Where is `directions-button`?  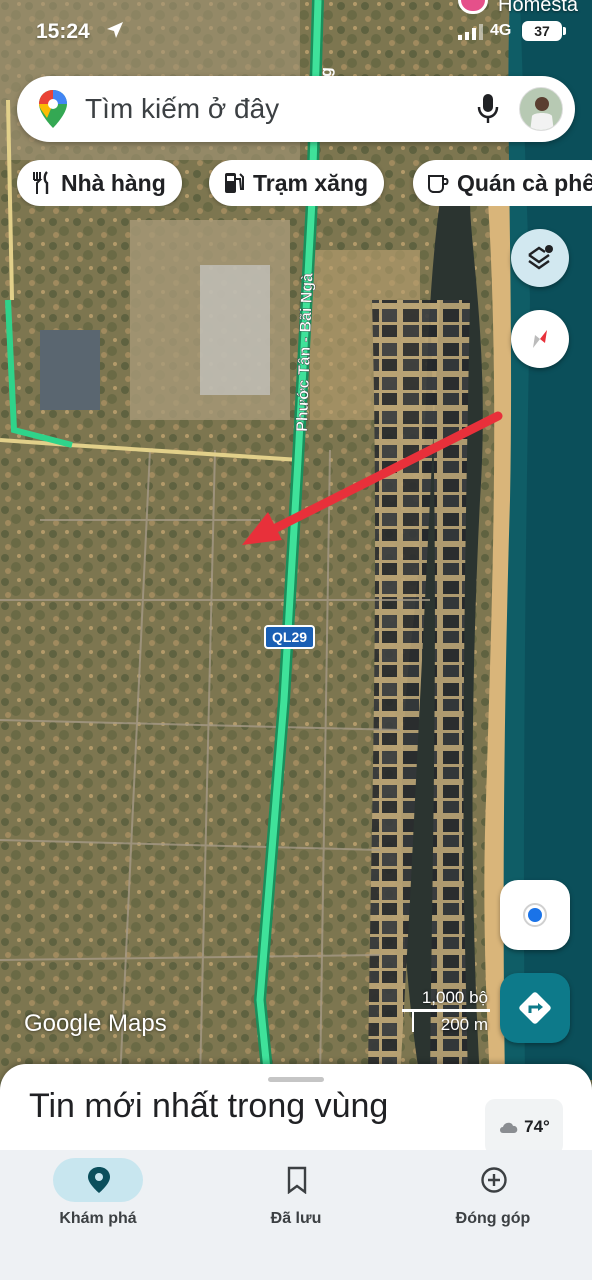 directions-button is located at coordinates (535, 1008).